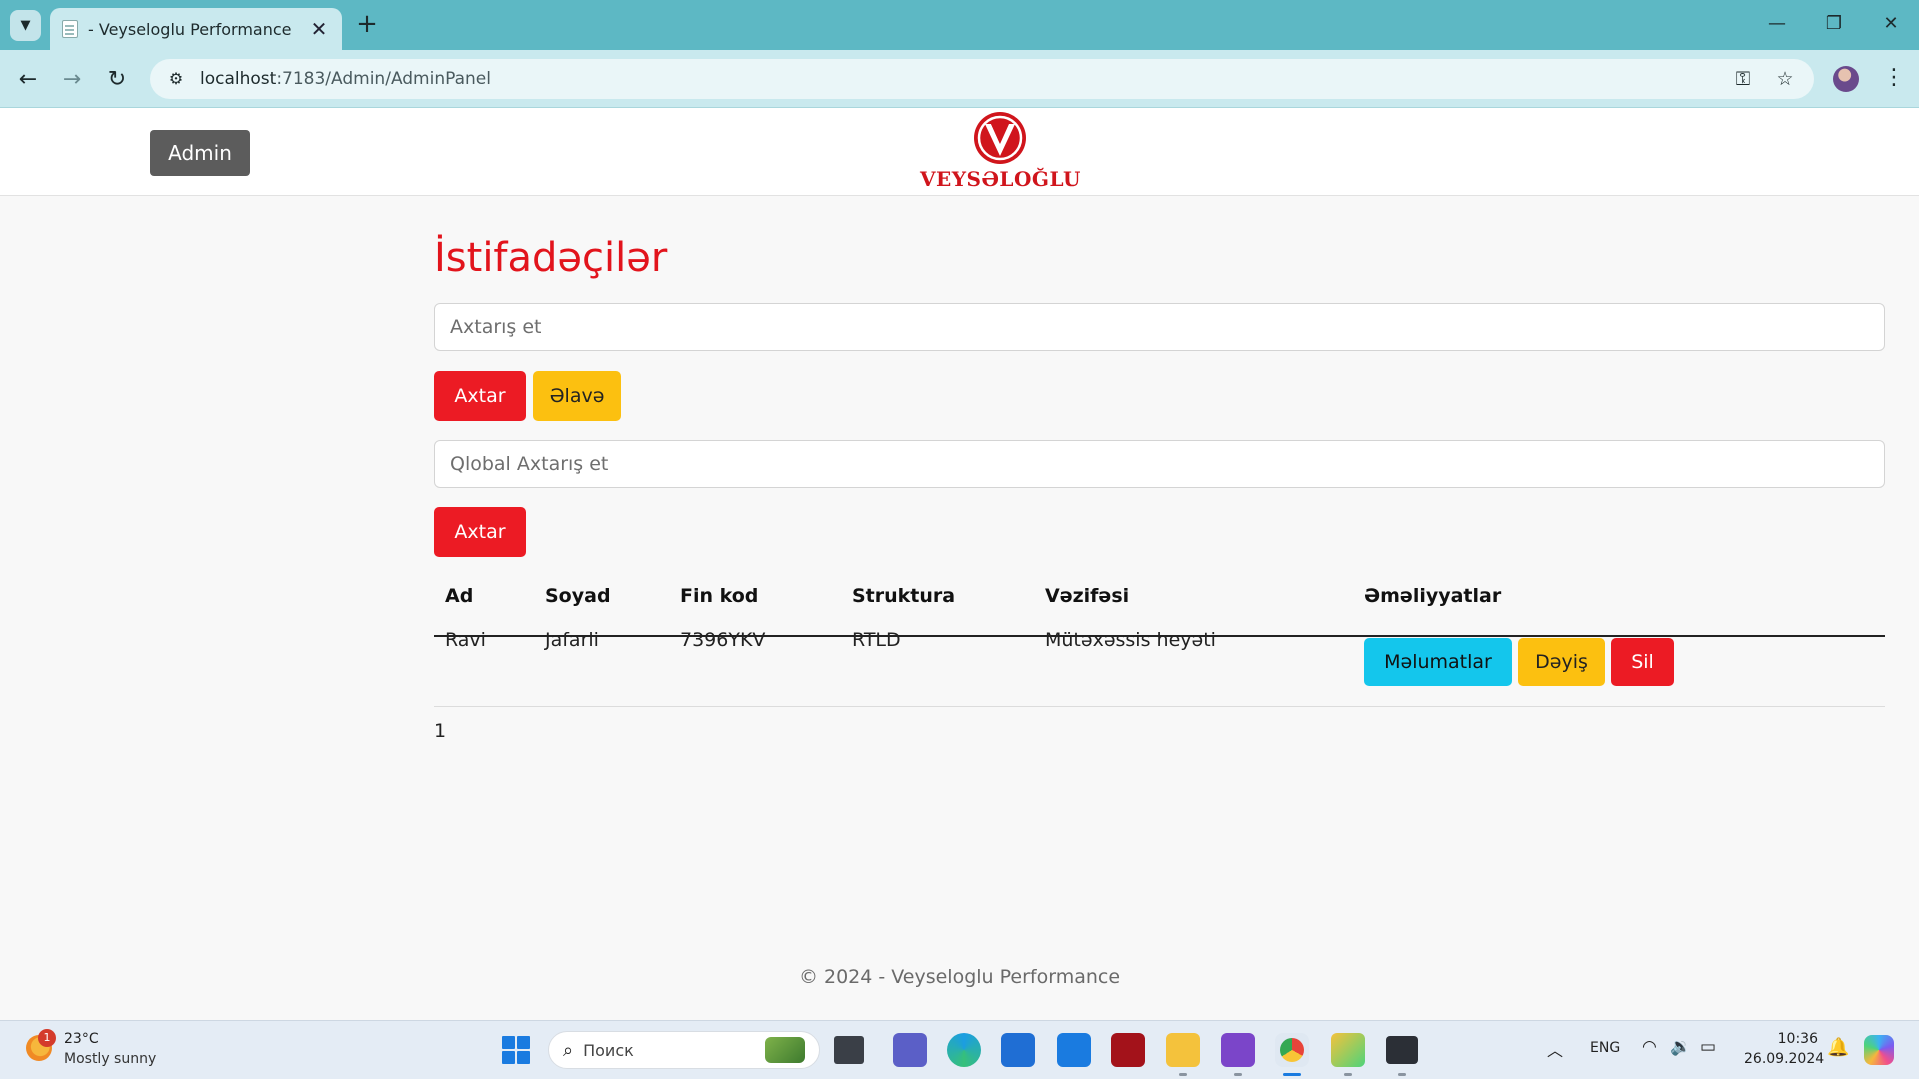 This screenshot has height=1079, width=1919. I want to click on chrome-icon, so click(1292, 1050).